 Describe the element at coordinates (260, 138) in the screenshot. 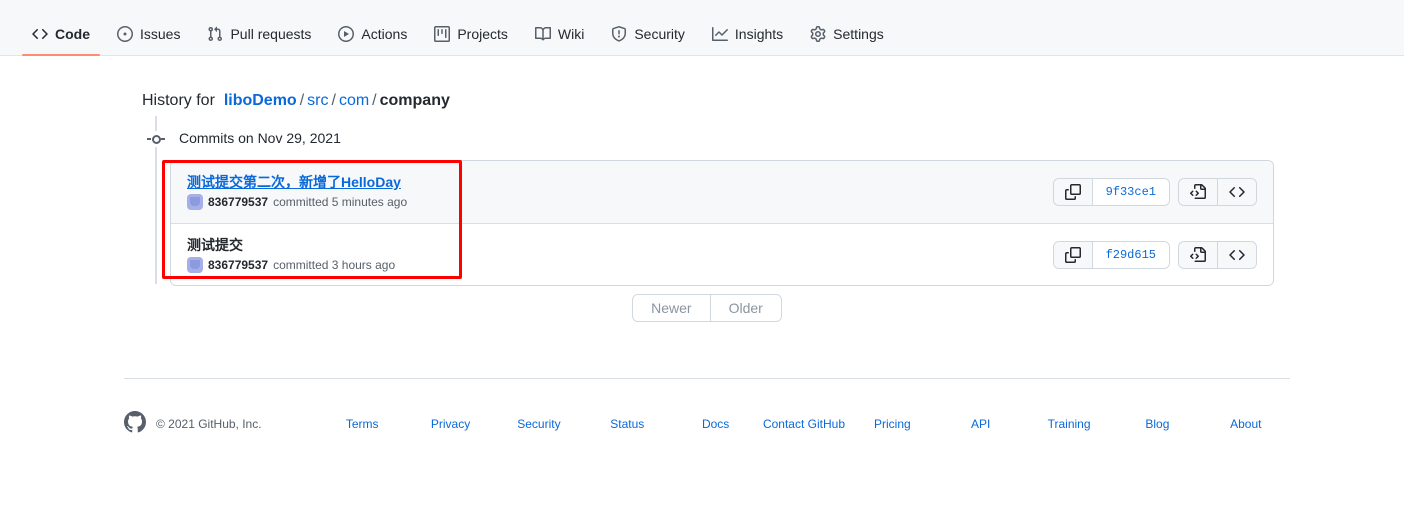

I see `commits-date-header: Commits on Nov 29, 2021` at that location.